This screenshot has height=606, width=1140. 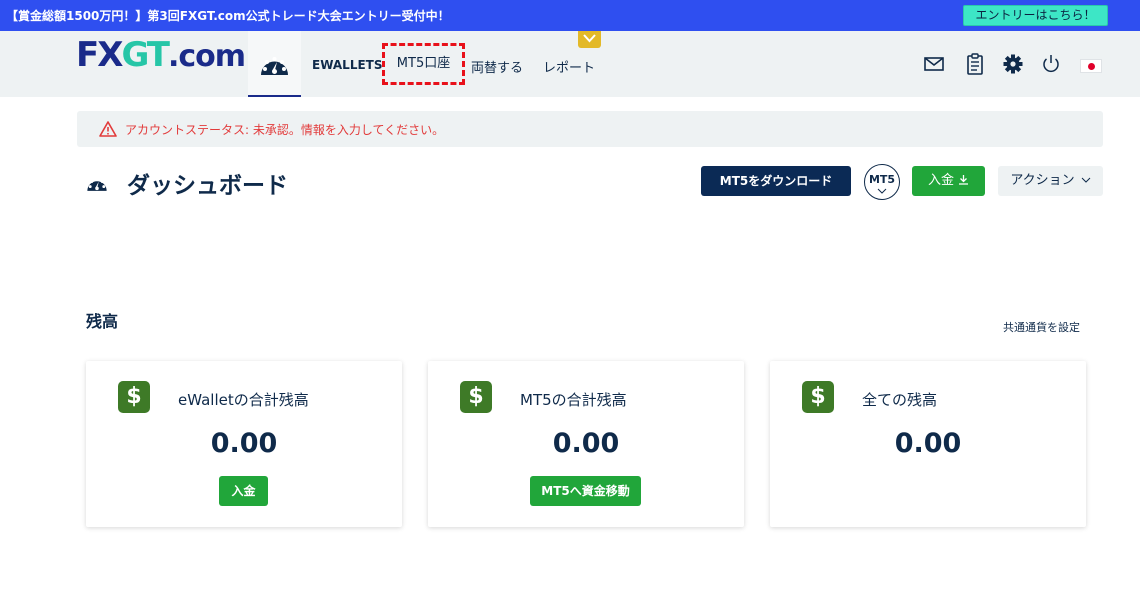 I want to click on balance-title: 残高, so click(x=102, y=321).